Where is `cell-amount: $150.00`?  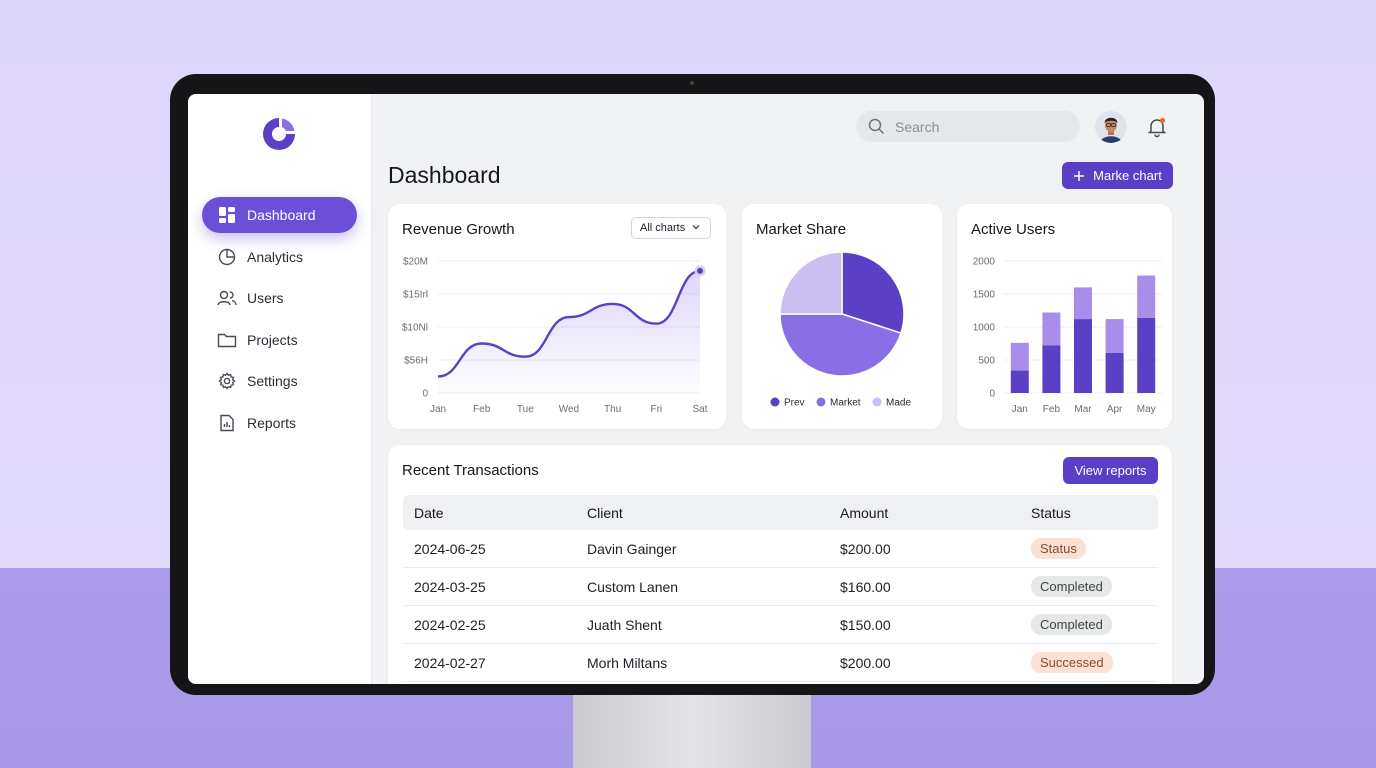 cell-amount: $150.00 is located at coordinates (865, 624).